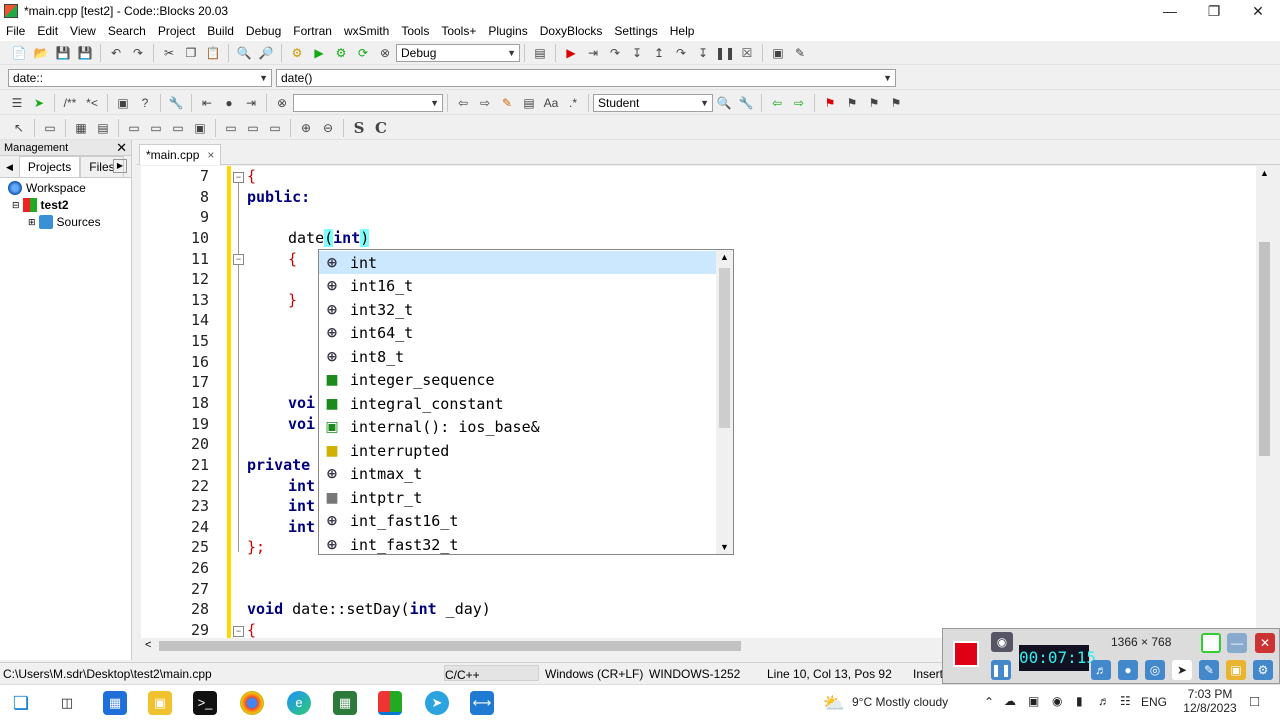  Describe the element at coordinates (725, 53) in the screenshot. I see `pause-icon: ❚❚` at that location.